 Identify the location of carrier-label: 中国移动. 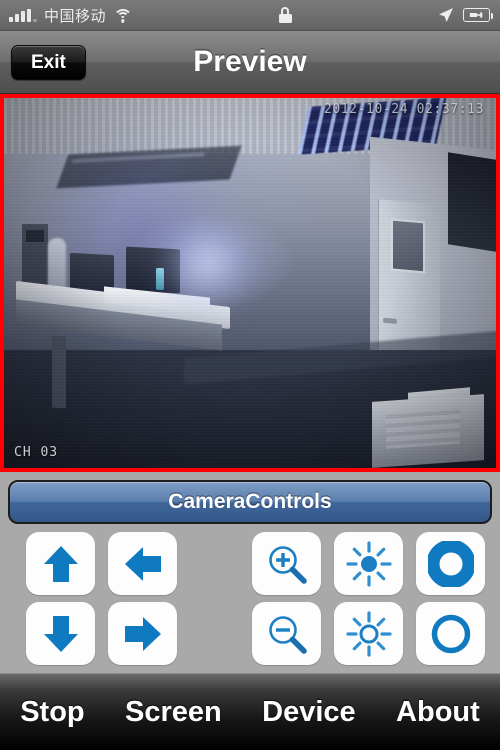
(75, 16).